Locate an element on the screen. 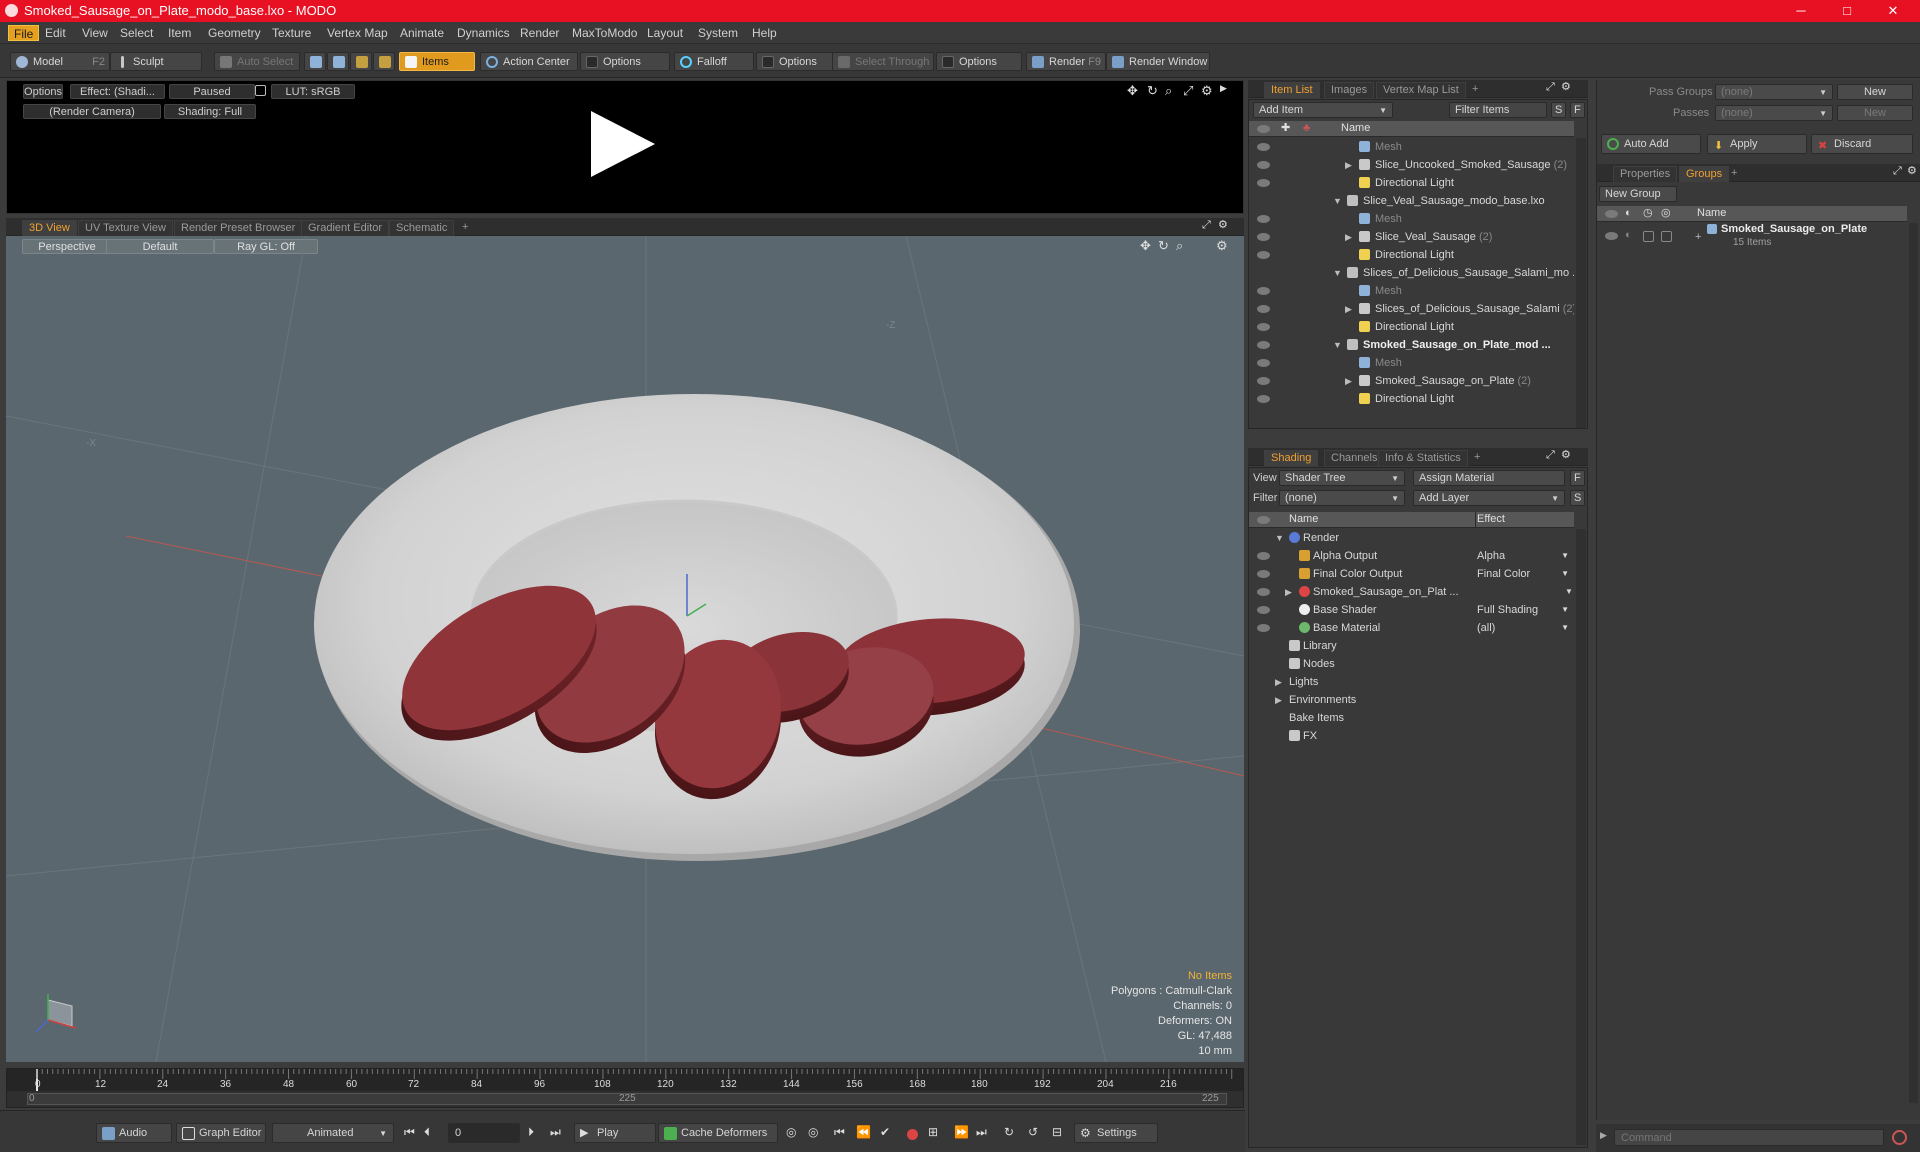 The height and width of the screenshot is (1152, 1920). menu-render: Render is located at coordinates (539, 33).